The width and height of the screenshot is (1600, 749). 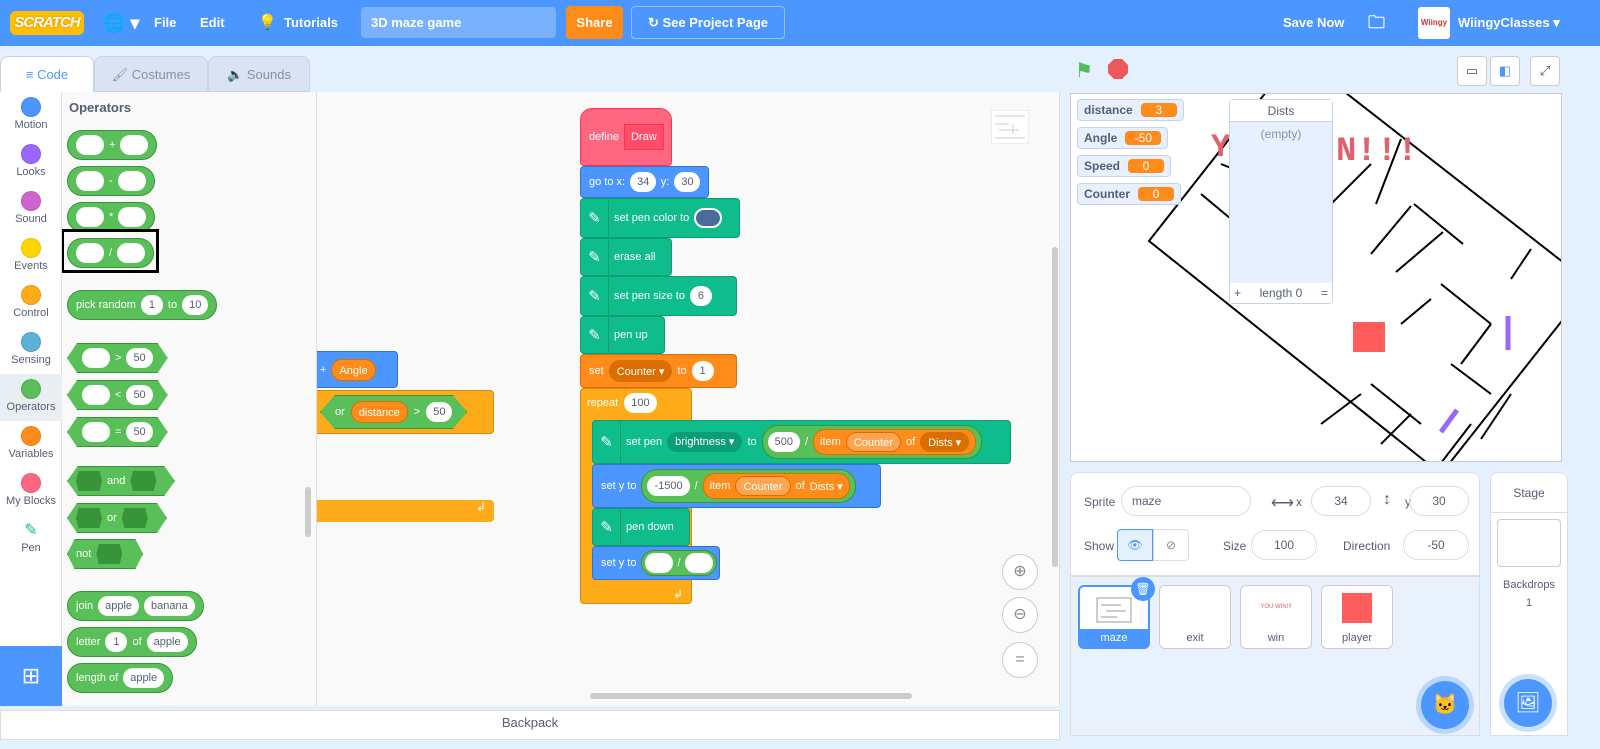 What do you see at coordinates (1434, 23) in the screenshot?
I see `avatar: Wiingy` at bounding box center [1434, 23].